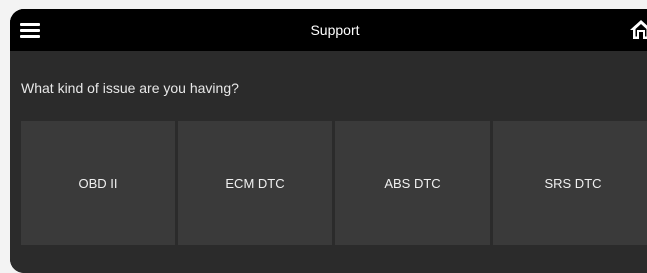 This screenshot has width=647, height=273. I want to click on option-ecm-dtc: ECM DTC, so click(255, 183).